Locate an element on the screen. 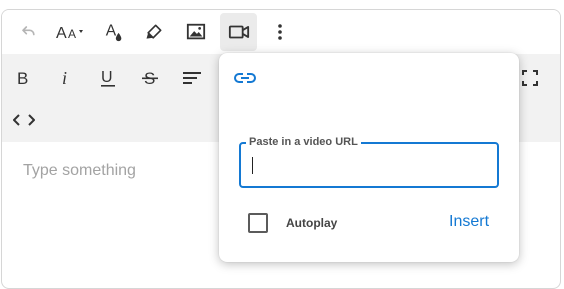  text-color-button: A is located at coordinates (114, 32).